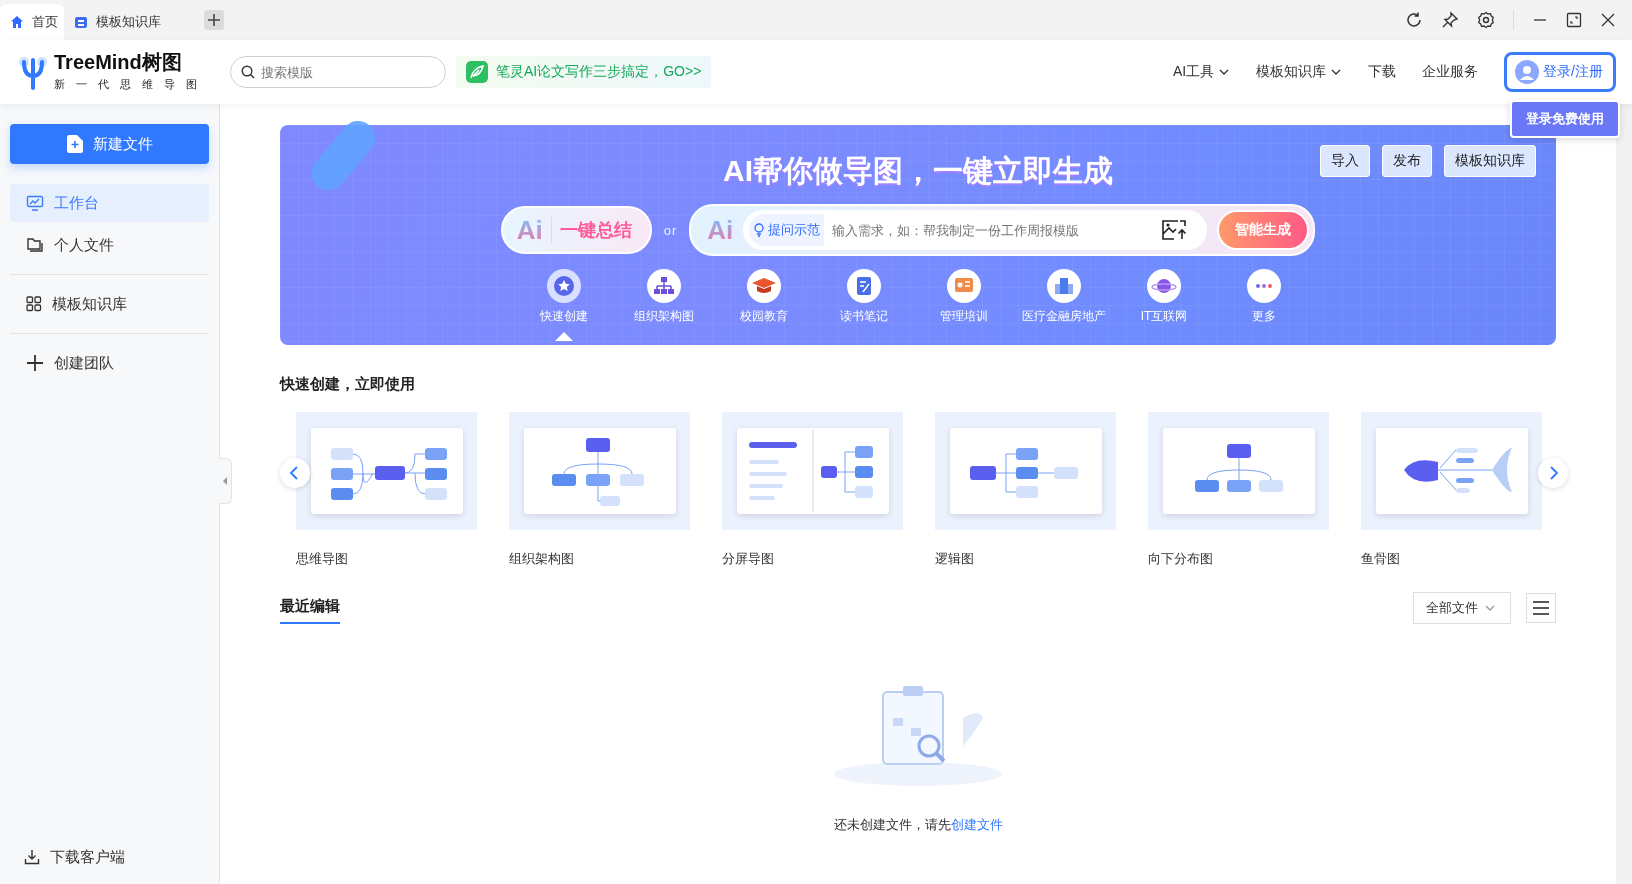 Image resolution: width=1632 pixels, height=884 pixels. Describe the element at coordinates (1201, 72) in the screenshot. I see `nav-link: AI工具` at that location.